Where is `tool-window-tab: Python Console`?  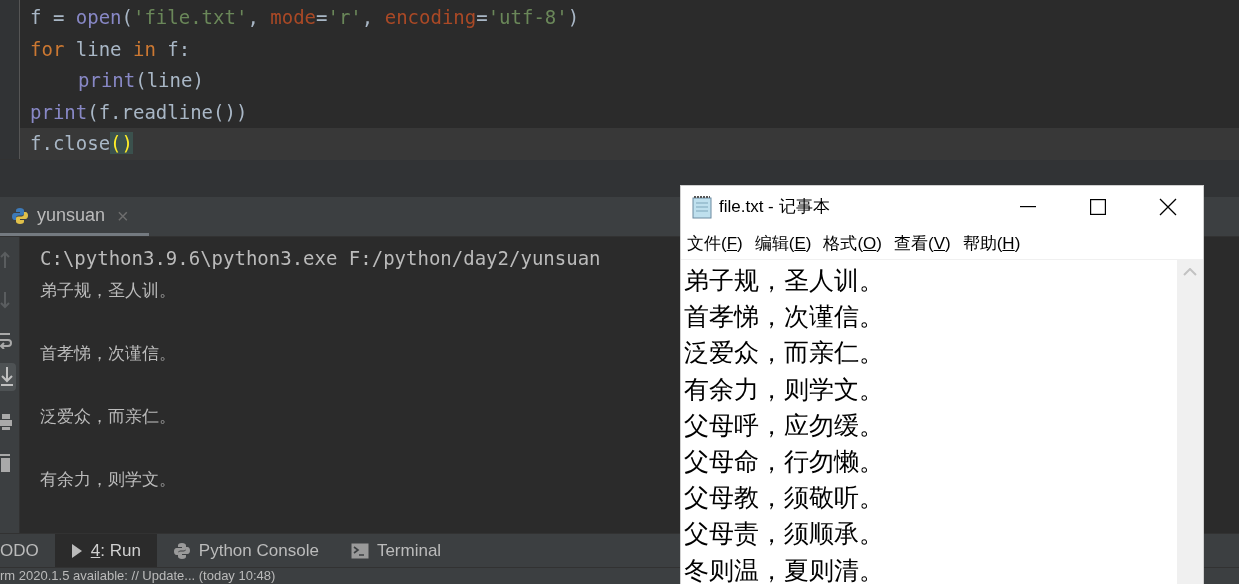
tool-window-tab: Python Console is located at coordinates (245, 550).